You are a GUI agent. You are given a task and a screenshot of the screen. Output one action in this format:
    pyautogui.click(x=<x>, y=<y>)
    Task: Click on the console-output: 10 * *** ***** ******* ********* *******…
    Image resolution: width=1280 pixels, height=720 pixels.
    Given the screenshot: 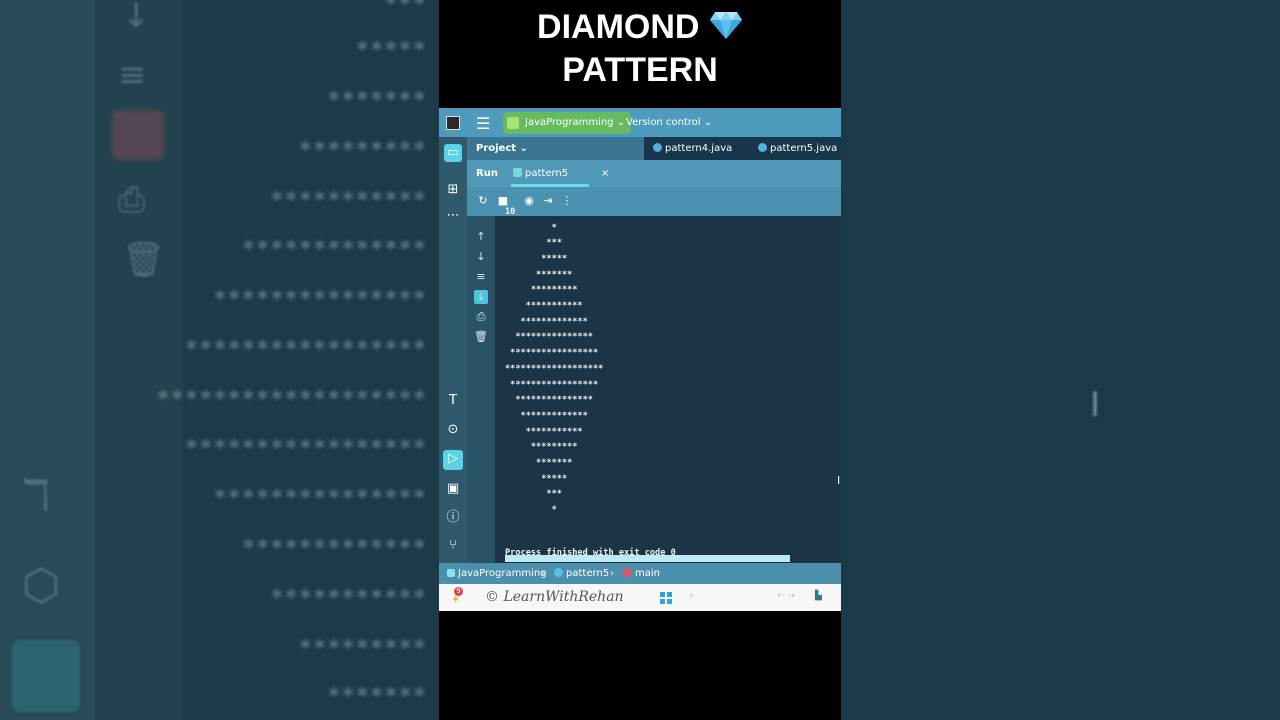 What is the action you would take?
    pyautogui.click(x=668, y=385)
    